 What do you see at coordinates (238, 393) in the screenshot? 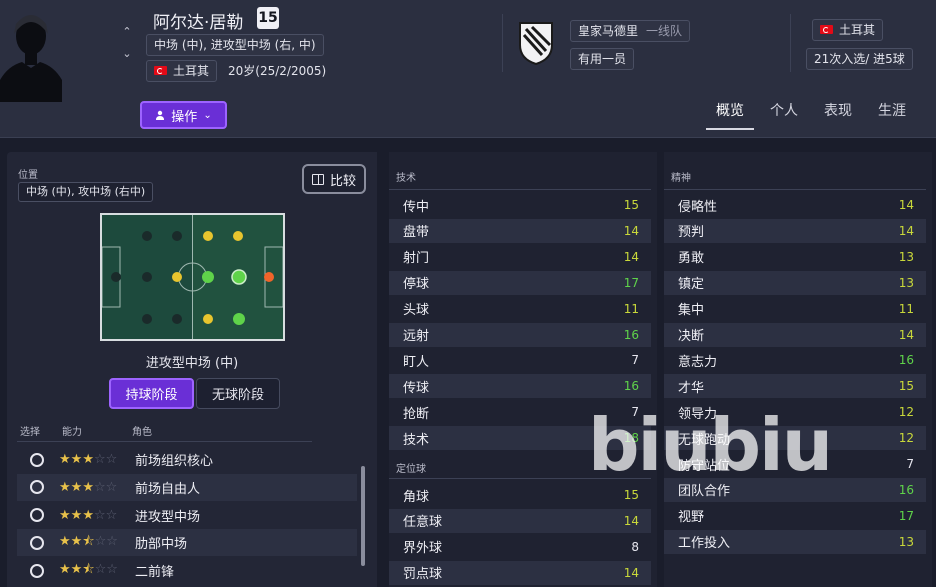
I see `phase-out-possession-button: 无球阶段` at bounding box center [238, 393].